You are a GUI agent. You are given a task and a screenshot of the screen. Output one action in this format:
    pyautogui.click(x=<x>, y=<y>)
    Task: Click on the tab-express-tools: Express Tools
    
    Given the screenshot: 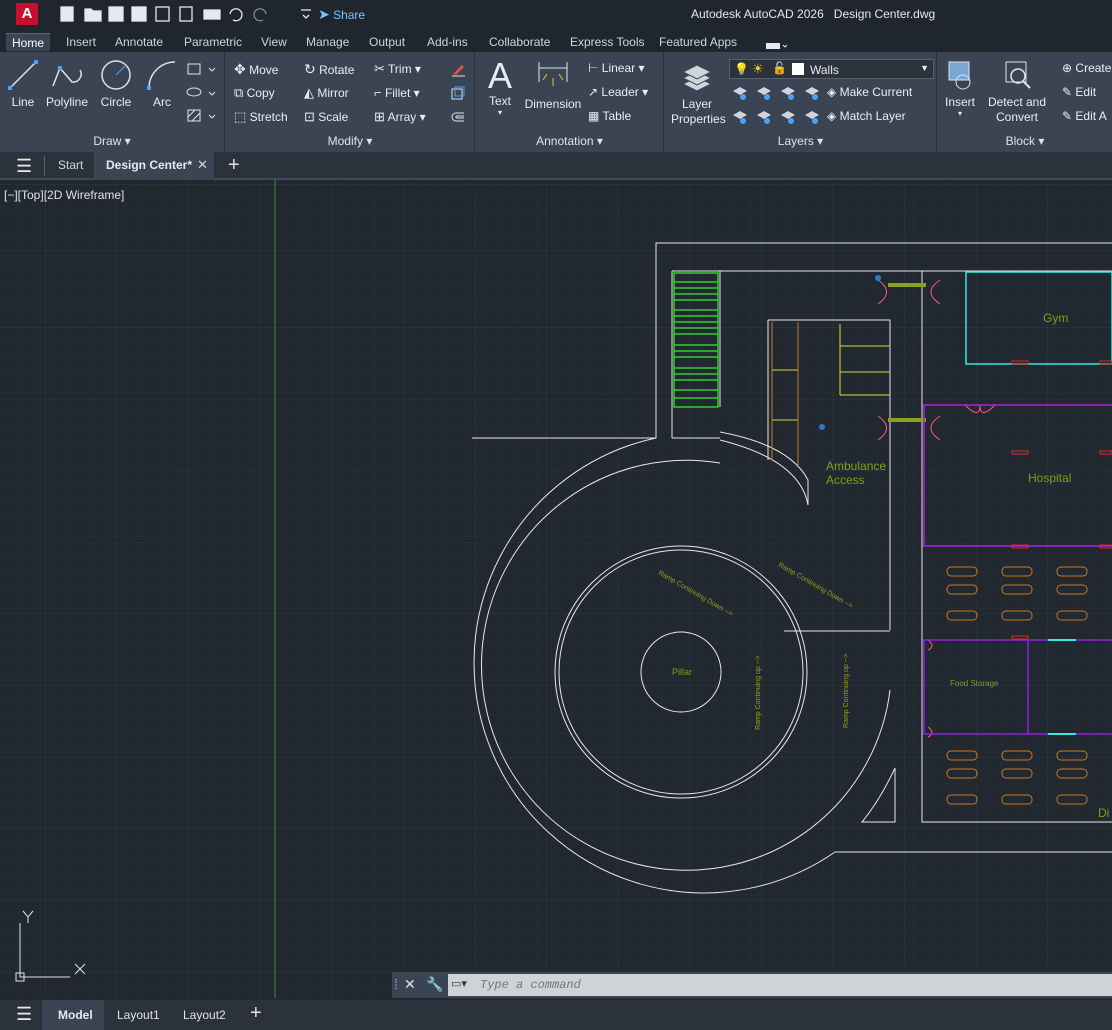 What is the action you would take?
    pyautogui.click(x=607, y=42)
    